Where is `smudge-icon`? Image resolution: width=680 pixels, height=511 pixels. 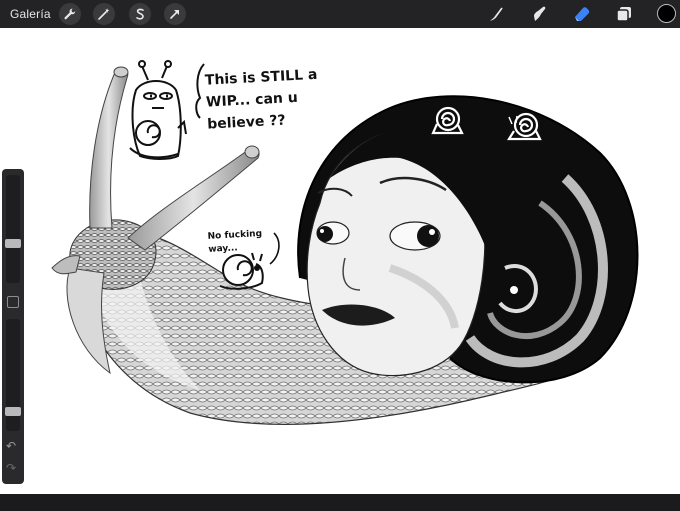 smudge-icon is located at coordinates (540, 13).